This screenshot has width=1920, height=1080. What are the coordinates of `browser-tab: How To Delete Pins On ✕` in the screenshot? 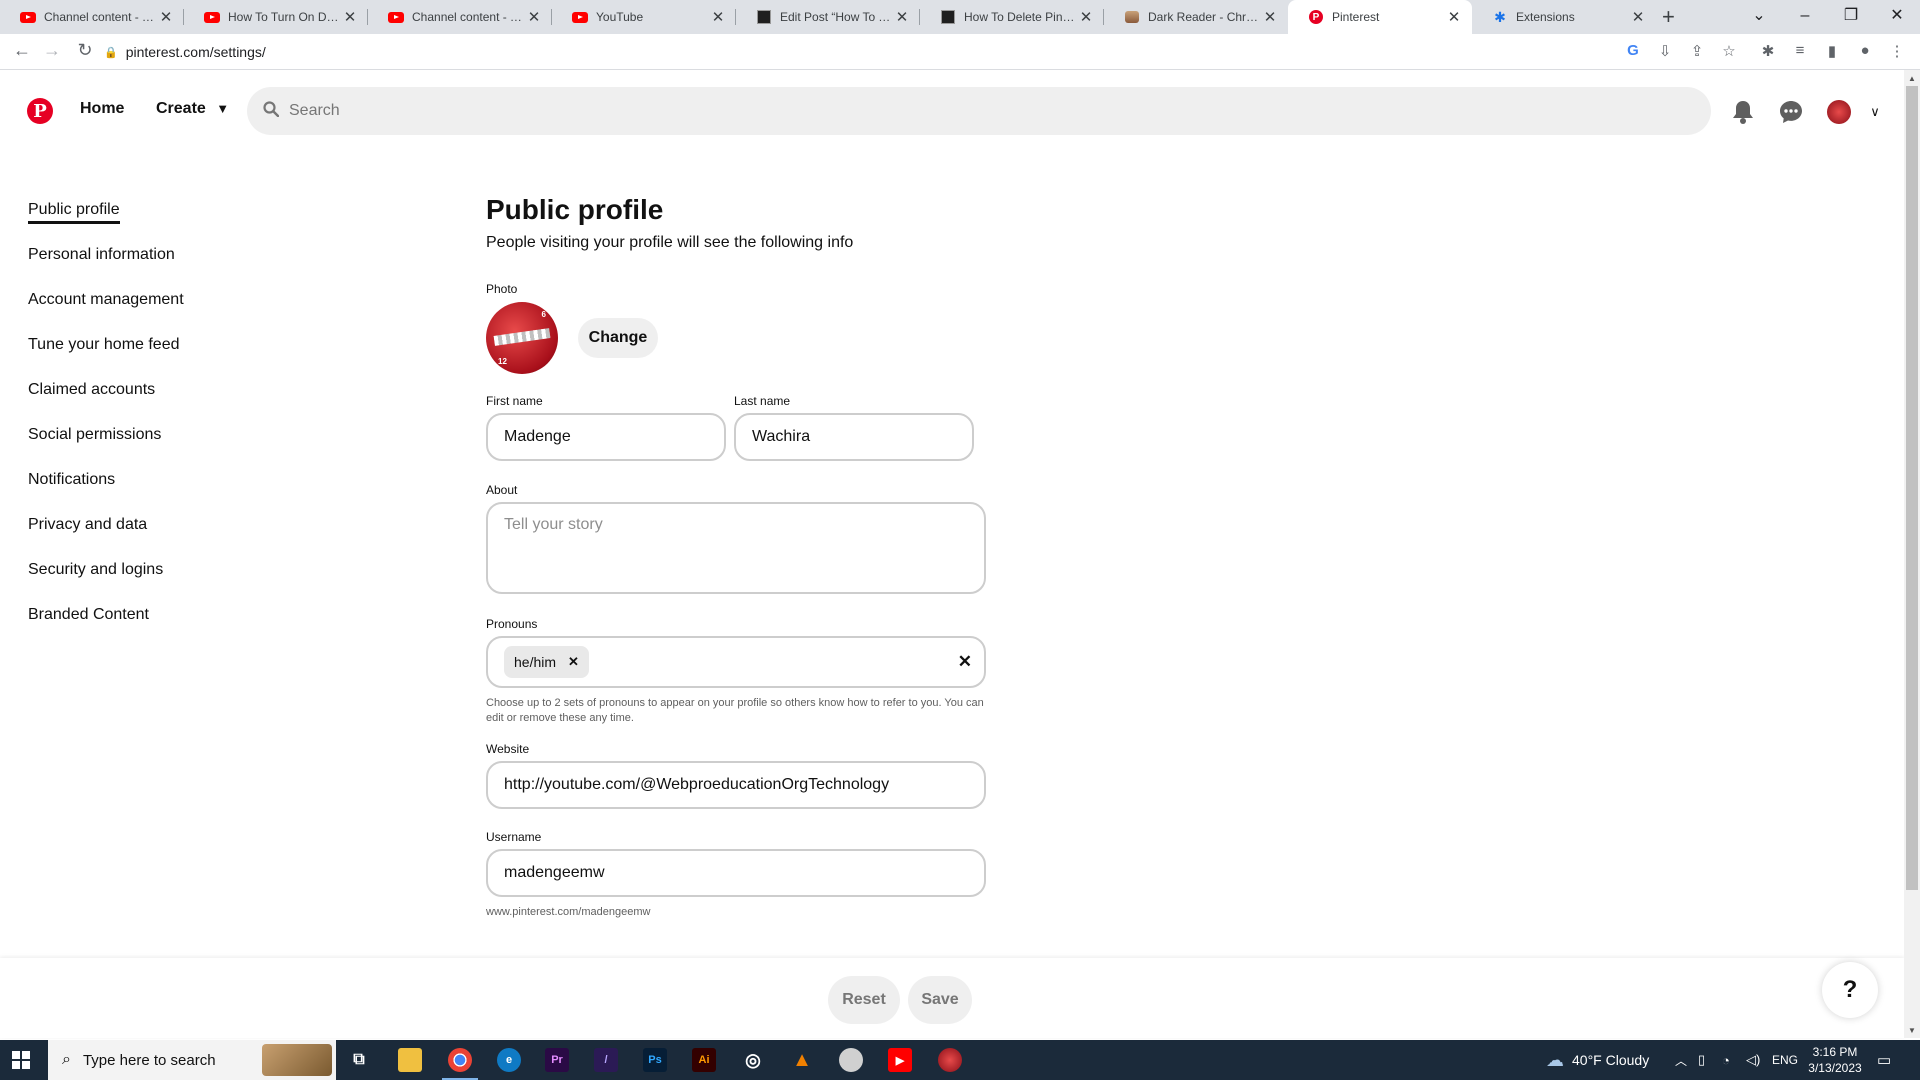 It's located at (1012, 17).